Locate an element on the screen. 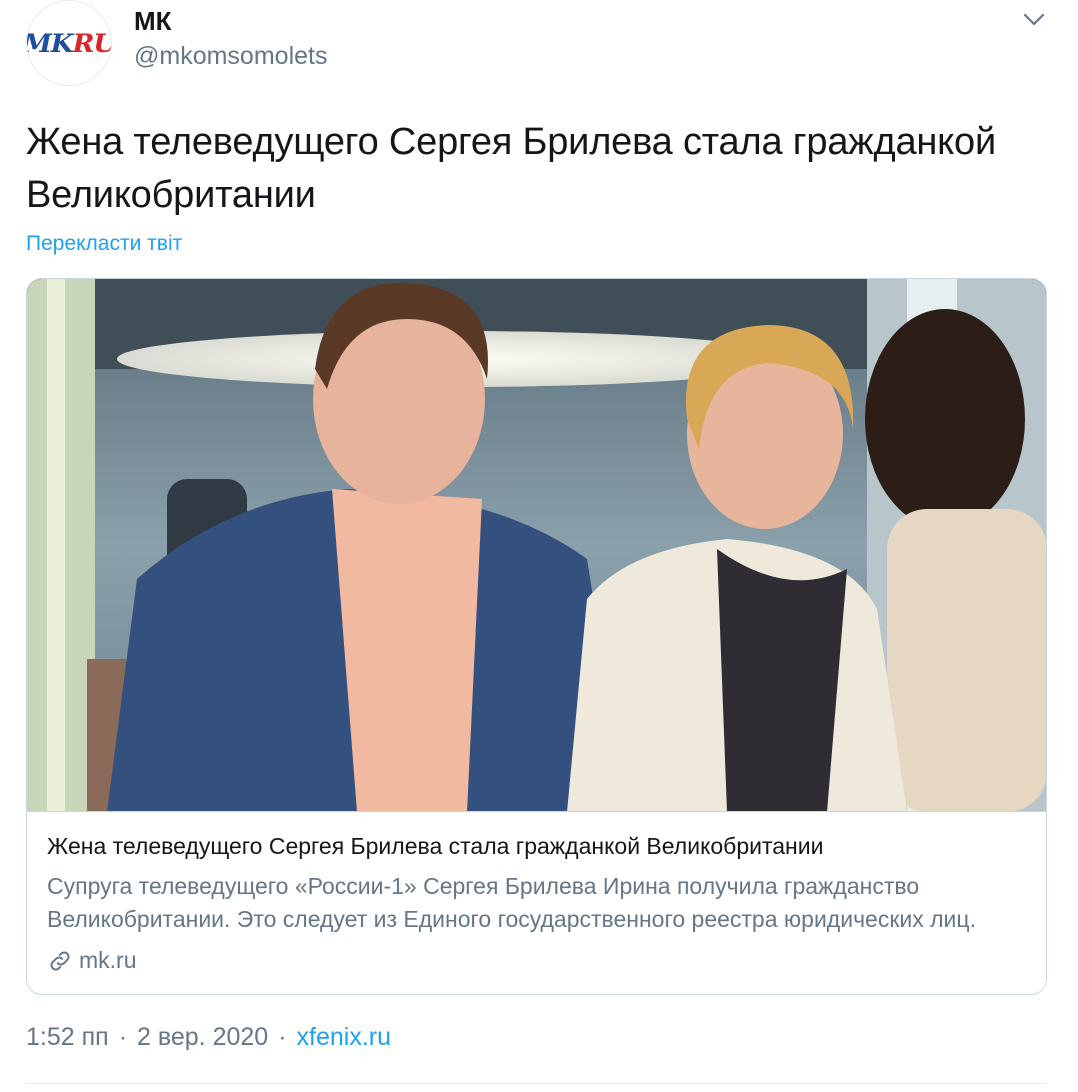  mk-logo: MKRU is located at coordinates (69, 43).